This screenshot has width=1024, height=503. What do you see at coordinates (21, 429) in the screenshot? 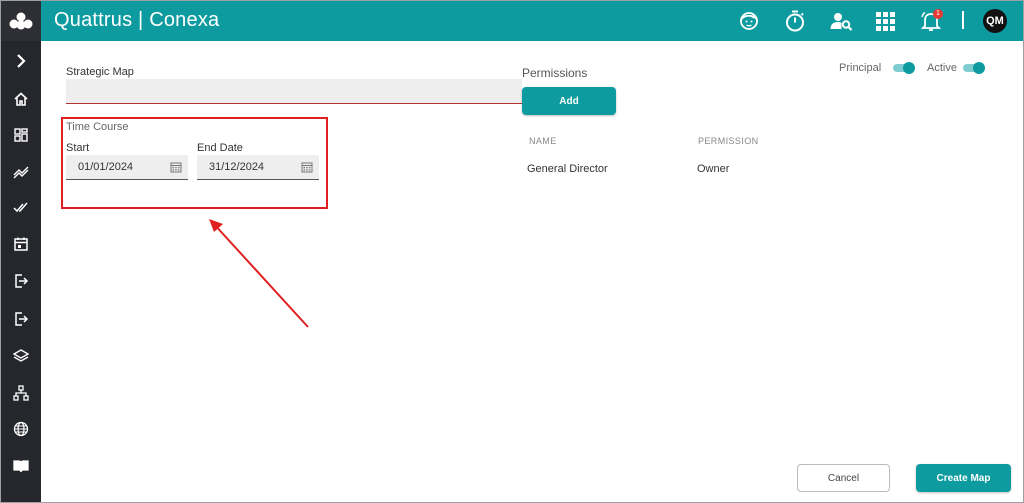
I see `globe-icon` at bounding box center [21, 429].